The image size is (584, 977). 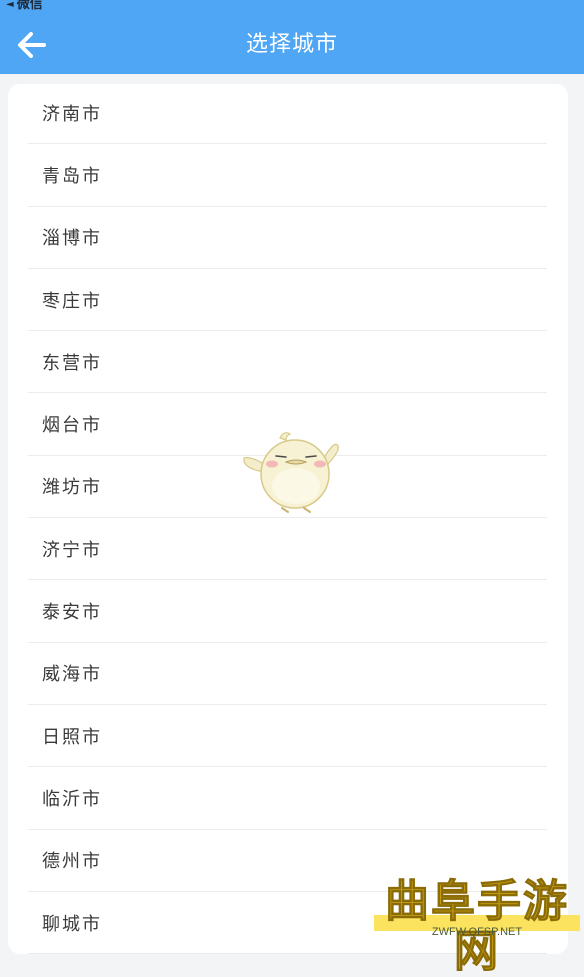 I want to click on status-back-to-wechat: ◄ 微信, so click(x=24, y=6).